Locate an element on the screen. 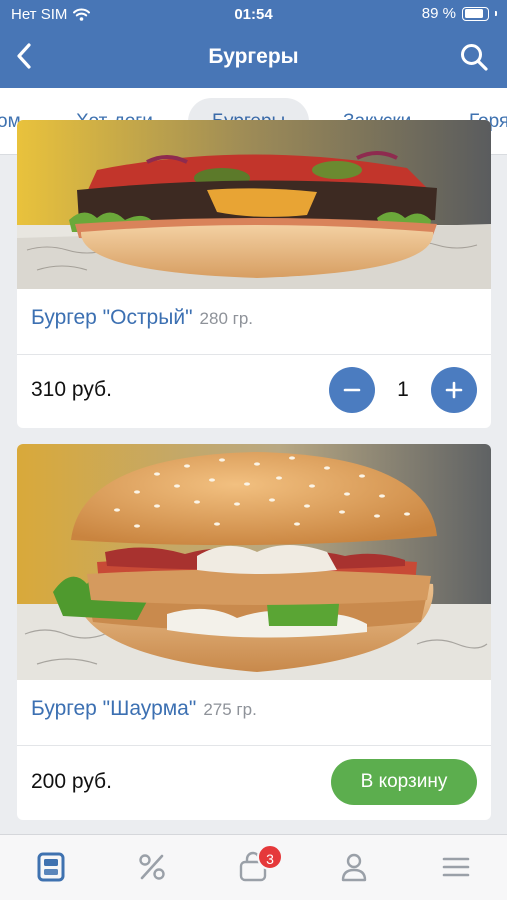 The image size is (507, 900). increase-quantity-button is located at coordinates (454, 390).